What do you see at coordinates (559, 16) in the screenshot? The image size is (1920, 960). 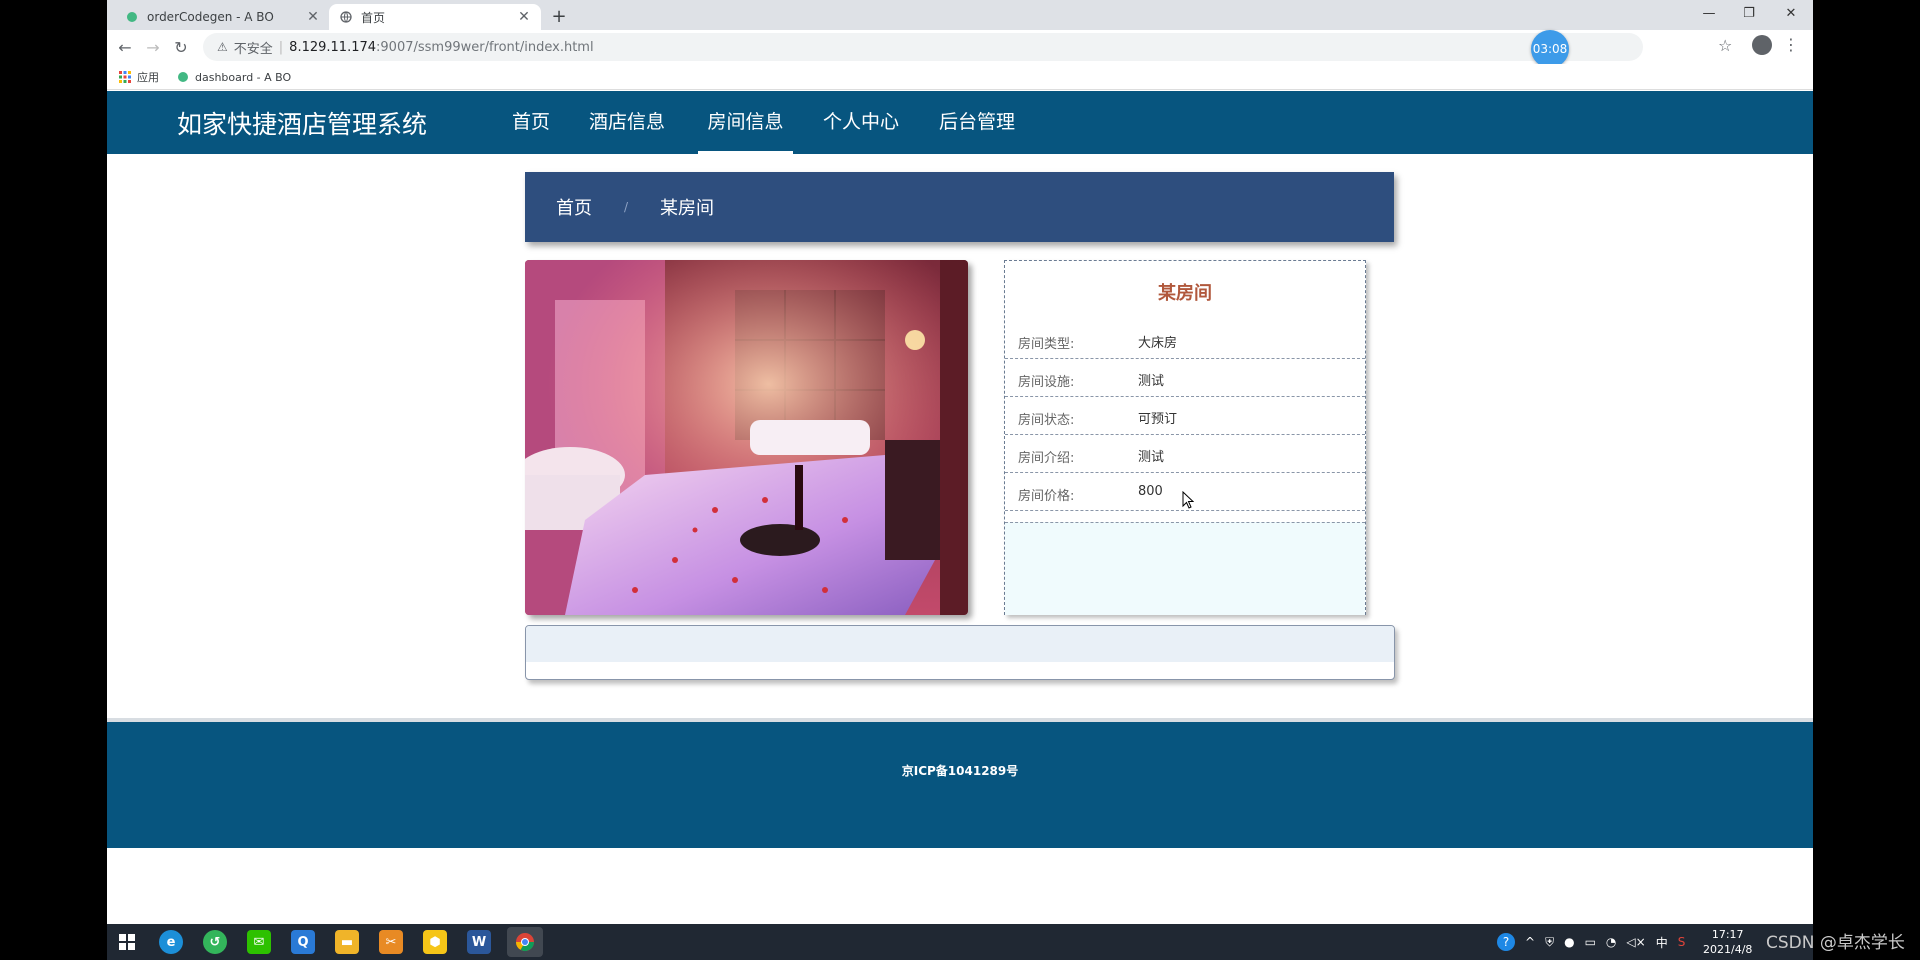 I see `new-tab-icon: +` at bounding box center [559, 16].